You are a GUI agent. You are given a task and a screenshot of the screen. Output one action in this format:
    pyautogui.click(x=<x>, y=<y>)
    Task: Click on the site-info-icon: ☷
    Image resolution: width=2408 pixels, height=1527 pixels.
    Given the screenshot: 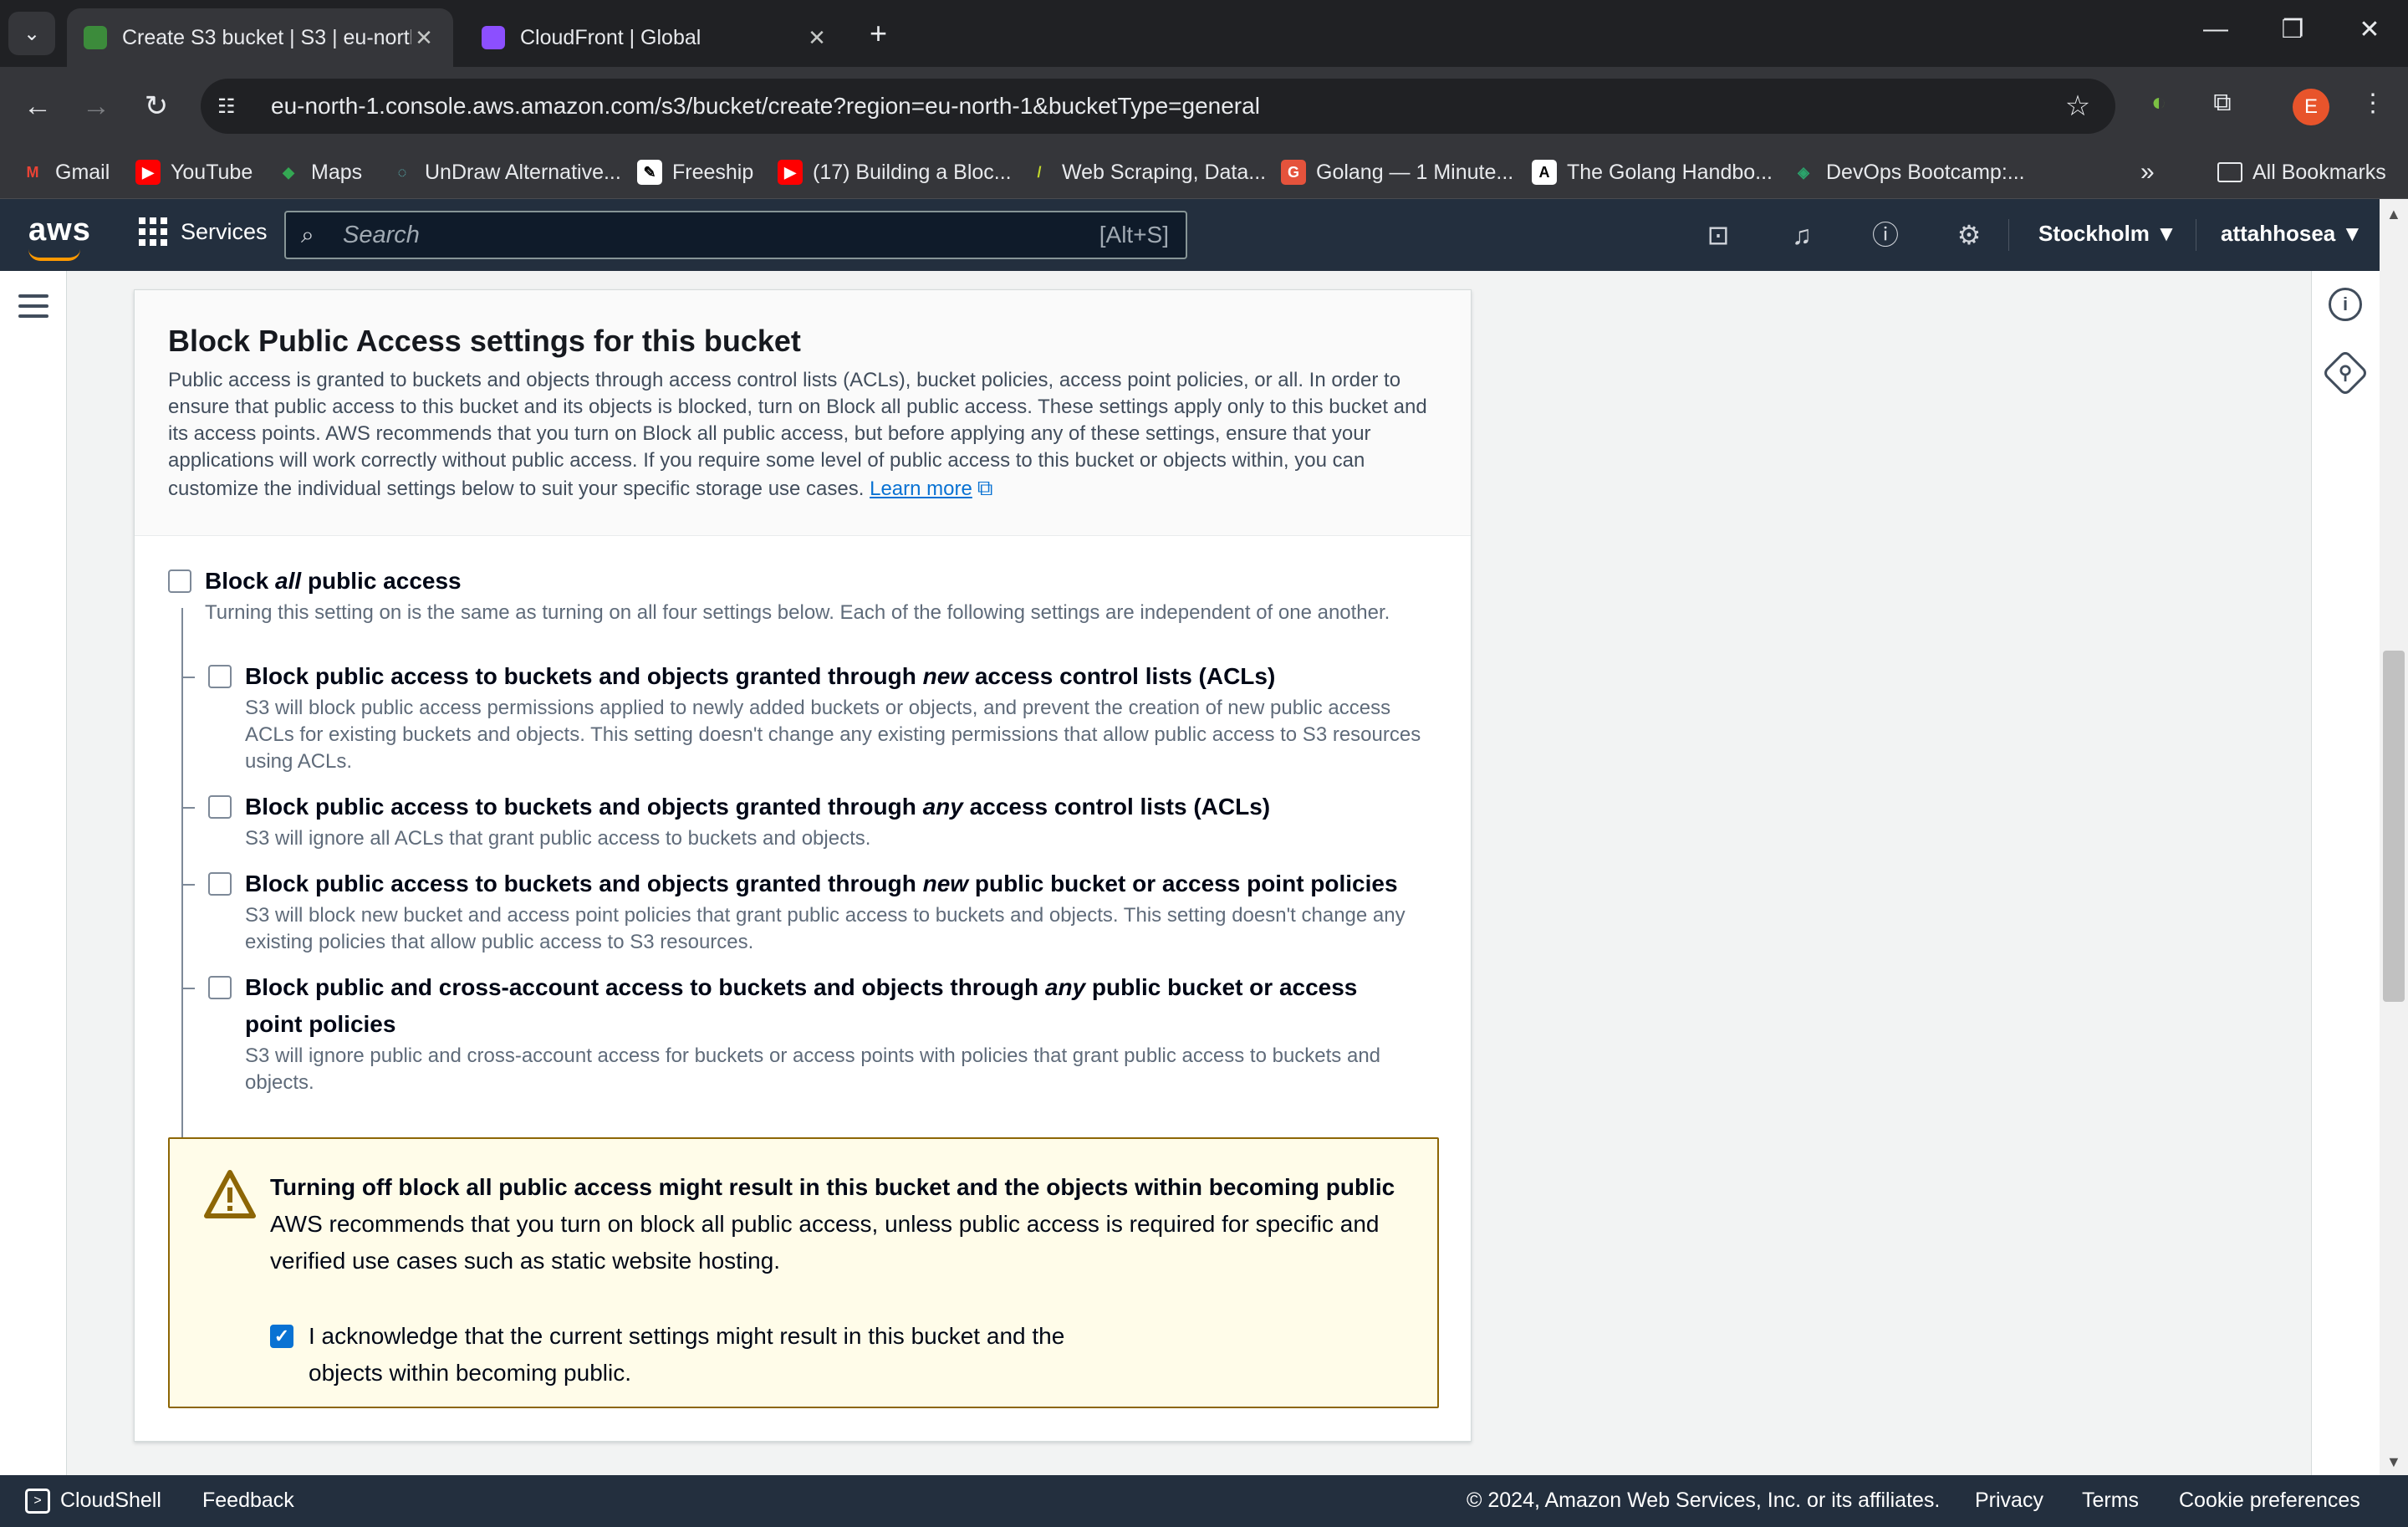 What is the action you would take?
    pyautogui.click(x=234, y=107)
    